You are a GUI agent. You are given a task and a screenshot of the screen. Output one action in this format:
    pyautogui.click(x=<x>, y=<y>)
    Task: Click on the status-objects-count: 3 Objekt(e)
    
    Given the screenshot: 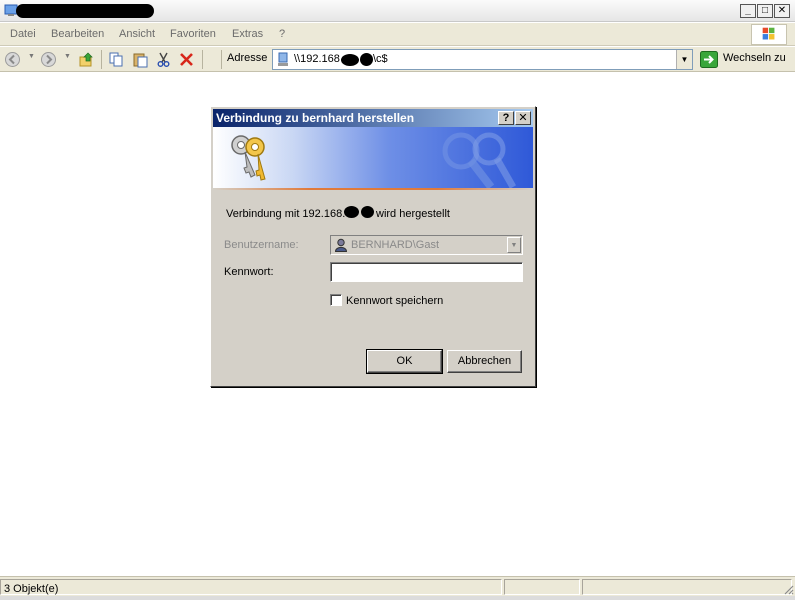 What is the action you would take?
    pyautogui.click(x=31, y=589)
    